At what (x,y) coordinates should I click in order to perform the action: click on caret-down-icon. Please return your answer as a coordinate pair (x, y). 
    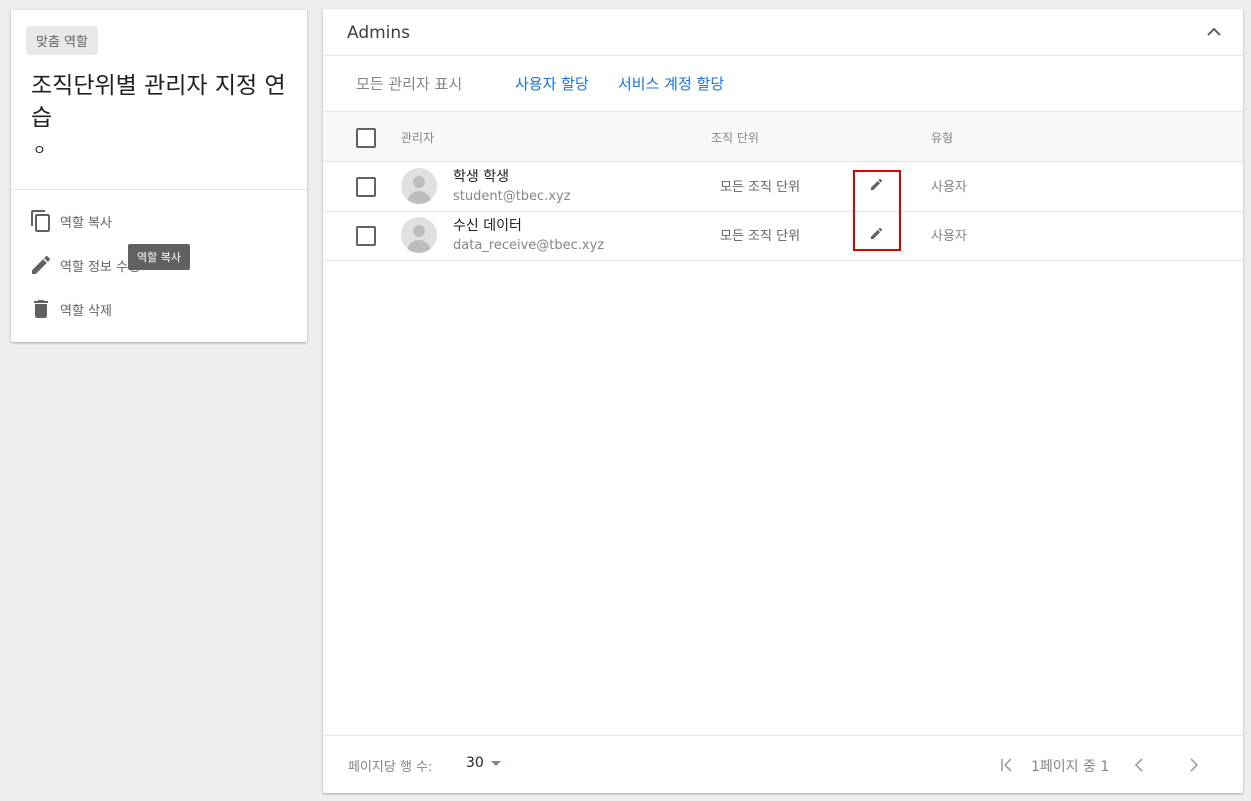
    Looking at the image, I should click on (495, 763).